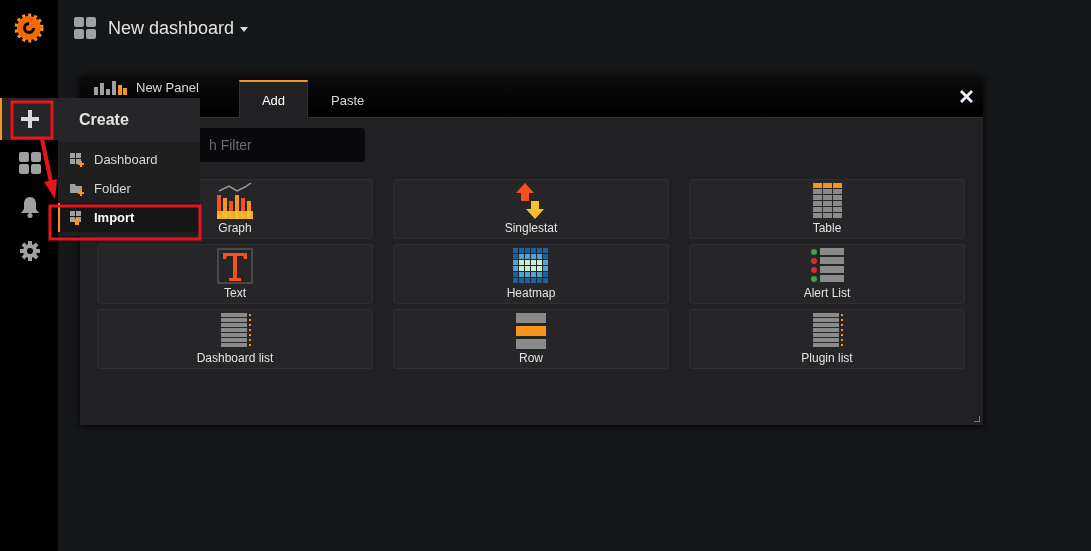  What do you see at coordinates (129, 120) in the screenshot?
I see `menu-title: Create` at bounding box center [129, 120].